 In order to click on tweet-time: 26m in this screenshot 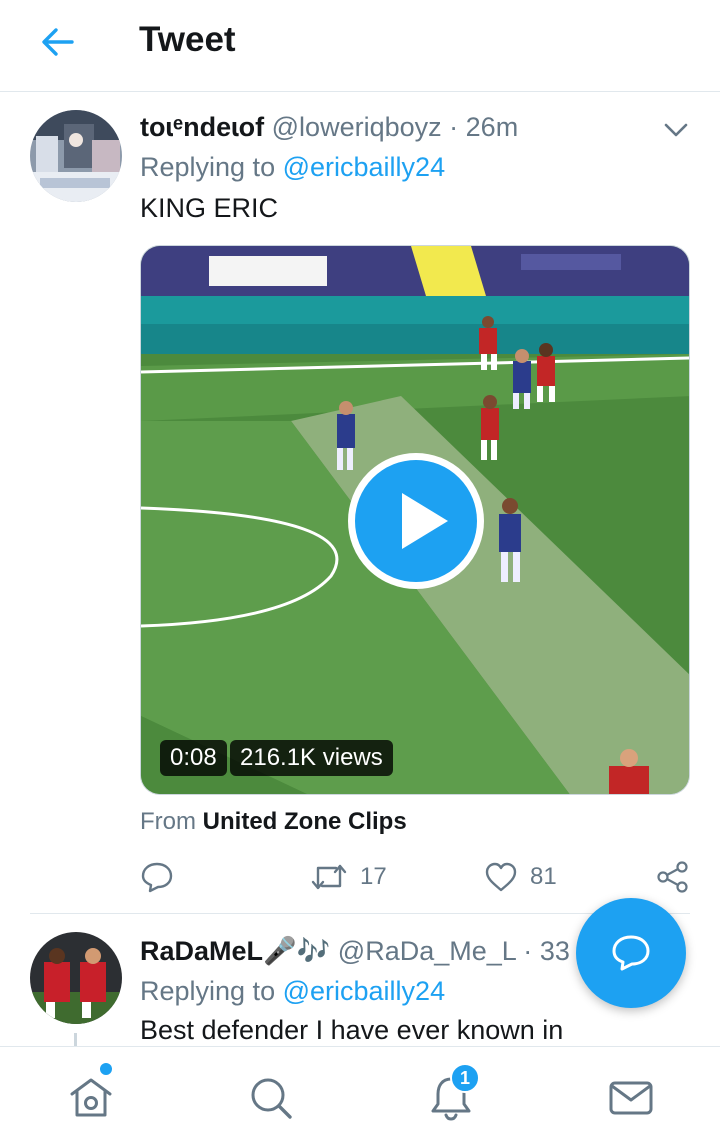, I will do `click(492, 127)`.